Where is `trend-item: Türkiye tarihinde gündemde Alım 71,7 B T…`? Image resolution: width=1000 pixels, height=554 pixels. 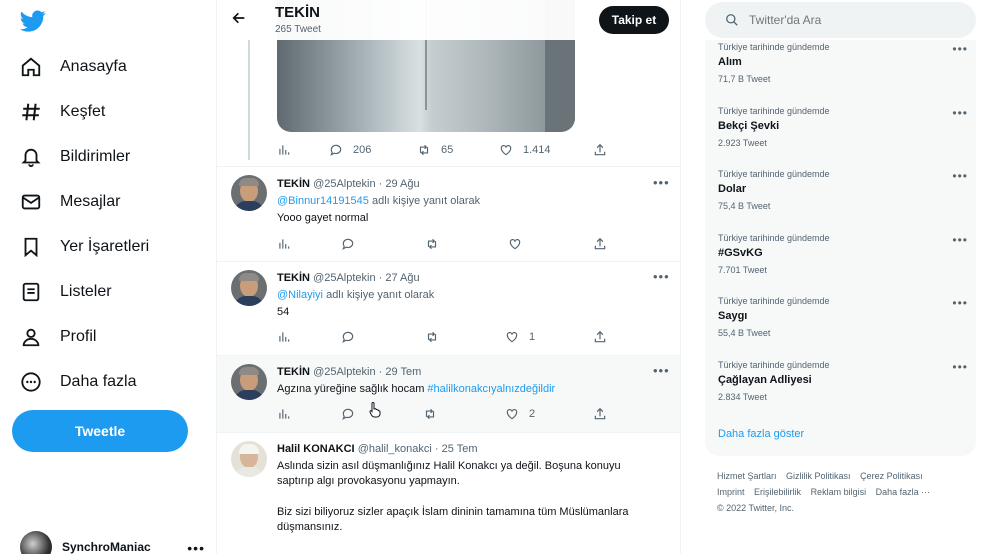 trend-item: Türkiye tarihinde gündemde Alım 71,7 B T… is located at coordinates (843, 69).